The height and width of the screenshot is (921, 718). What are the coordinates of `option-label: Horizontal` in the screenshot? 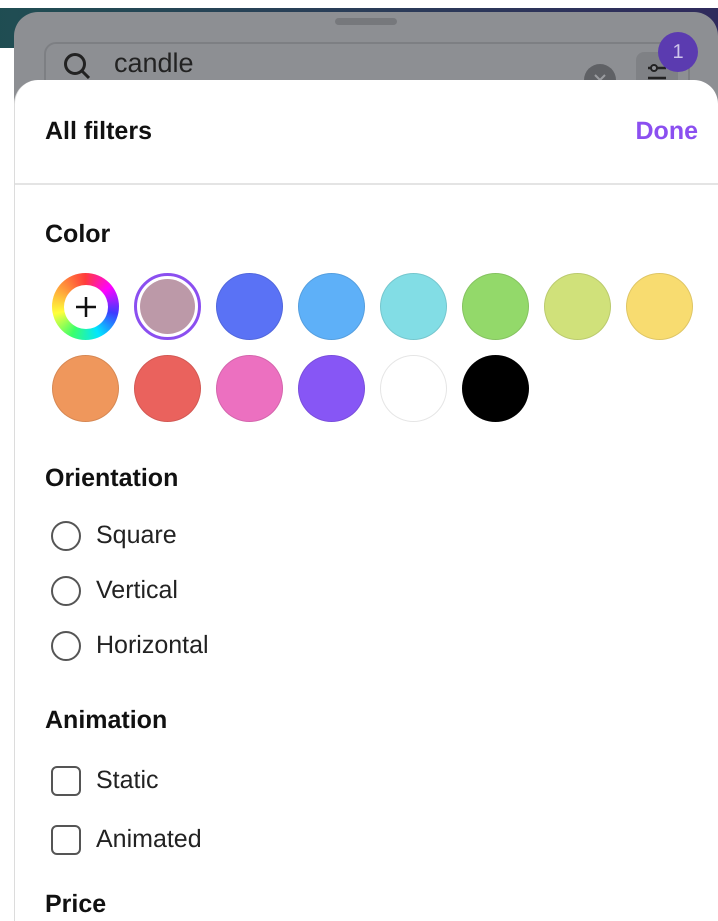 It's located at (152, 645).